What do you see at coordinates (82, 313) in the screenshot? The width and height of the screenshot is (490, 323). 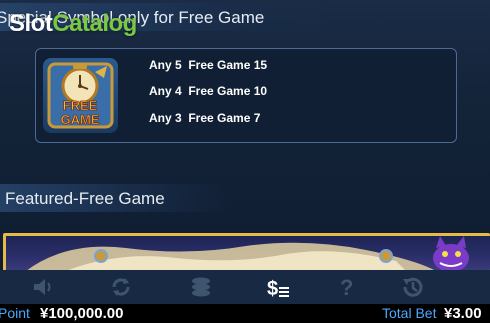 I see `point-value: ¥100,000.00` at bounding box center [82, 313].